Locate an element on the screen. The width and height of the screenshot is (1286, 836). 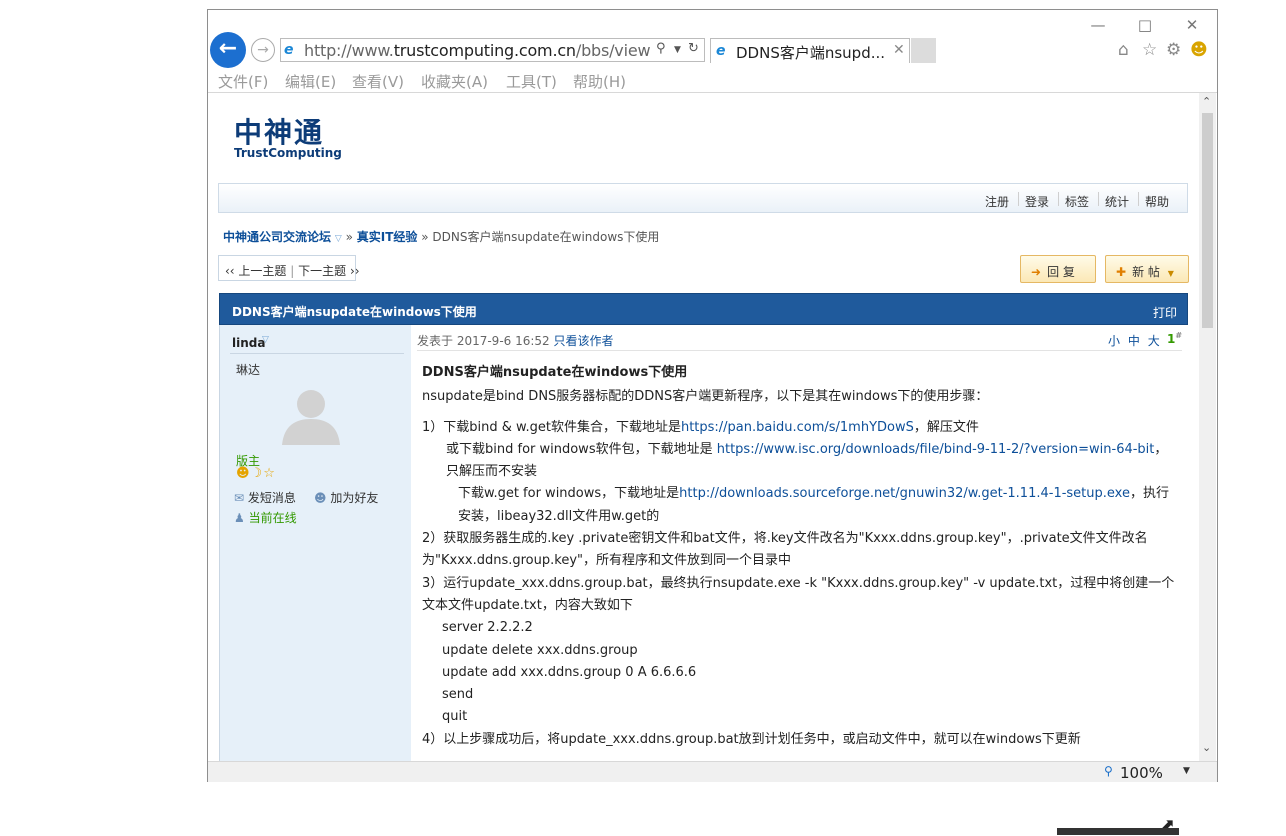
online-status: ♟ 当前在线 is located at coordinates (265, 517).